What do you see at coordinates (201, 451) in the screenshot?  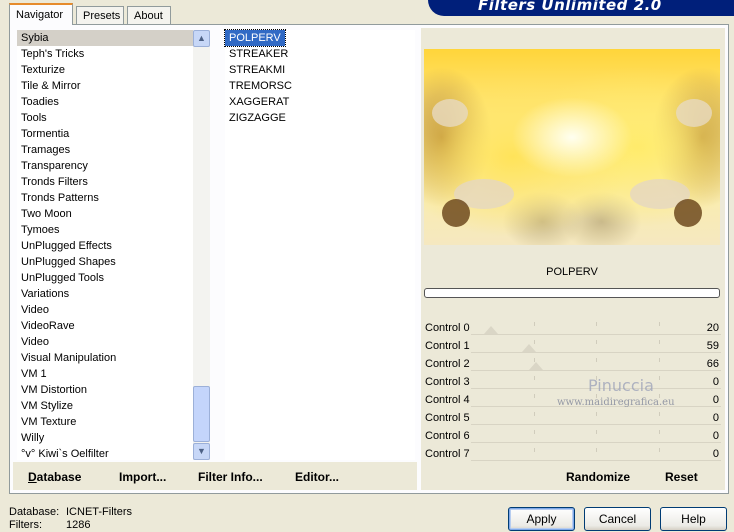 I see `scroll-down-button: ▼` at bounding box center [201, 451].